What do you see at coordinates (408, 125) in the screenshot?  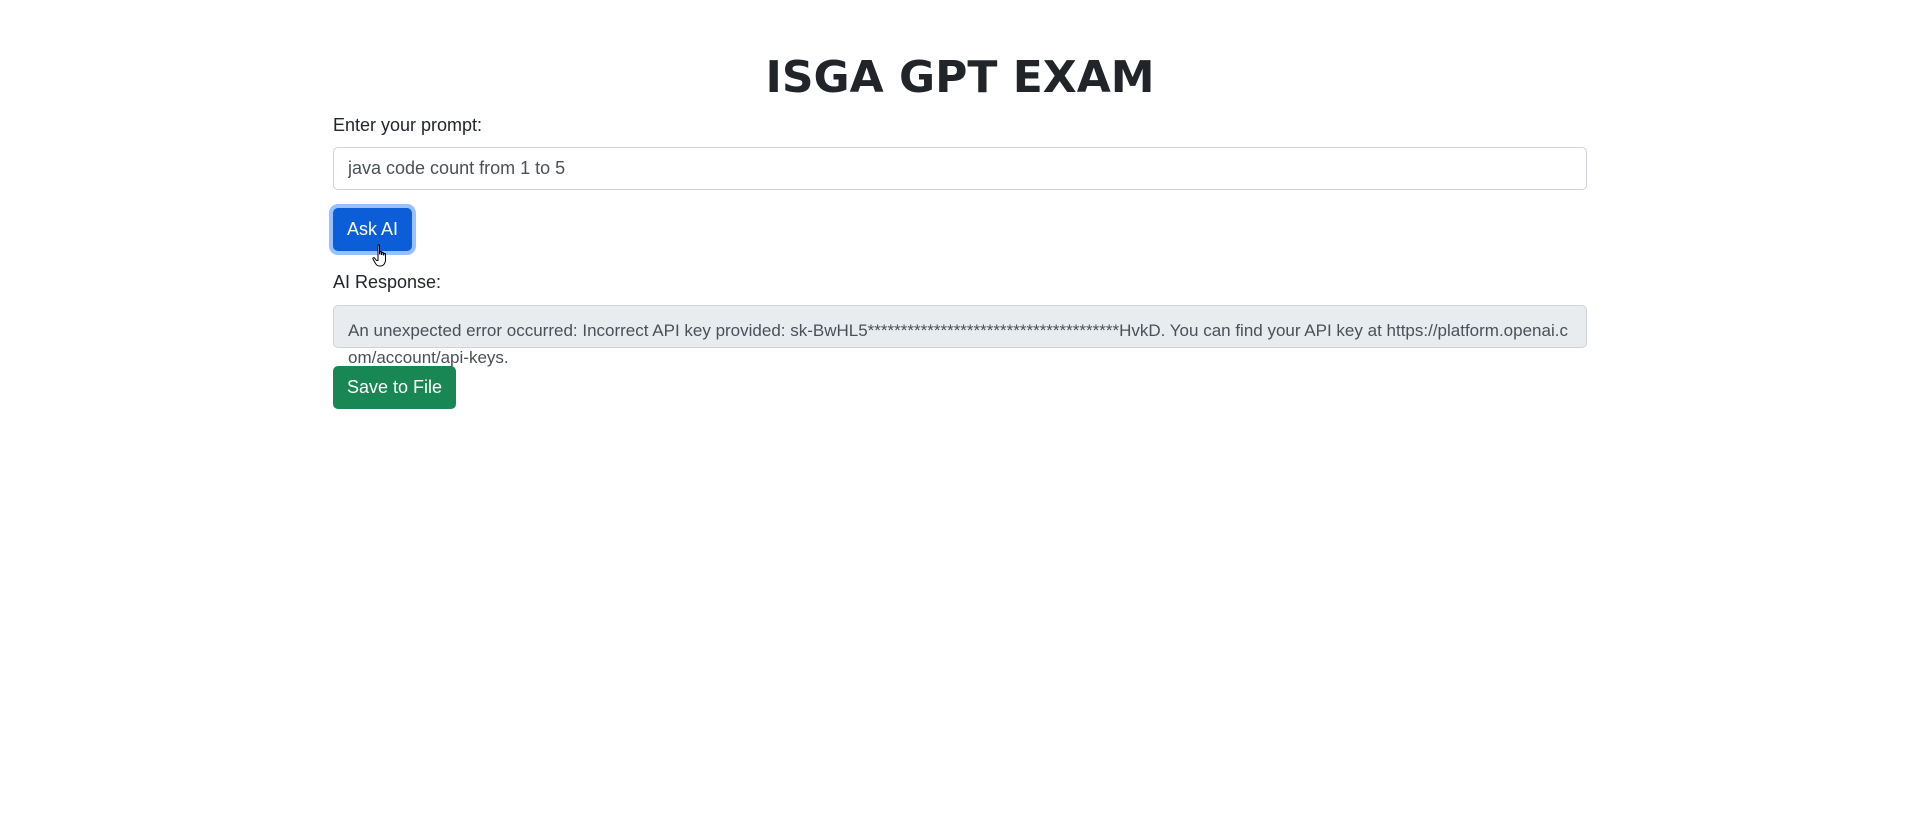 I see `prompt-label: Enter your prompt:` at bounding box center [408, 125].